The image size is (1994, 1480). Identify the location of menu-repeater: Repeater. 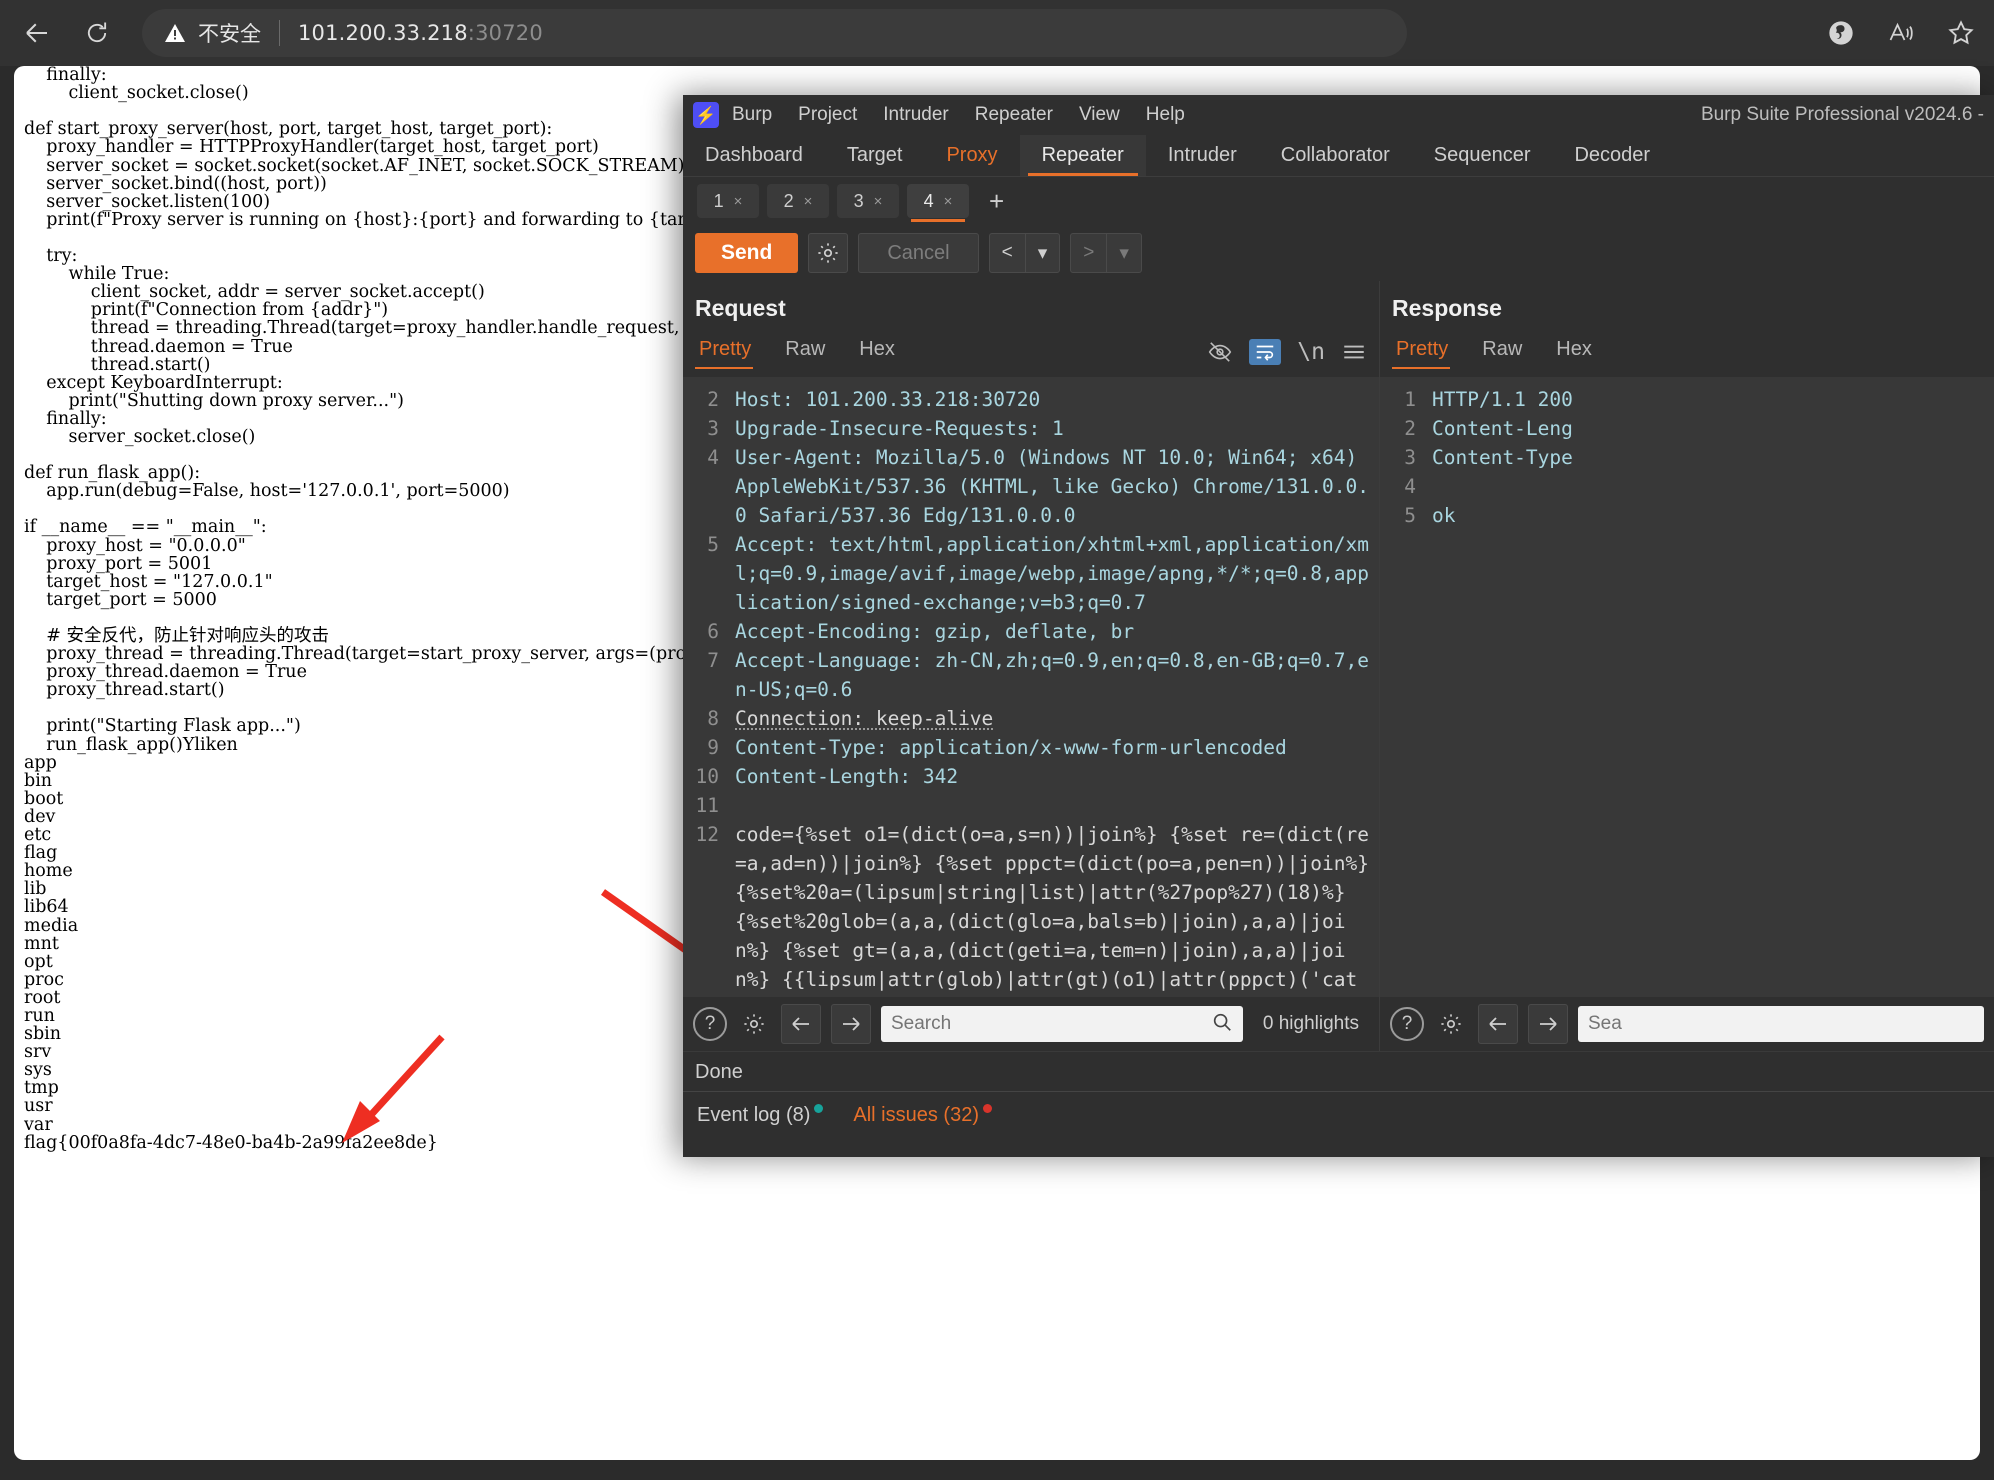
(1014, 115).